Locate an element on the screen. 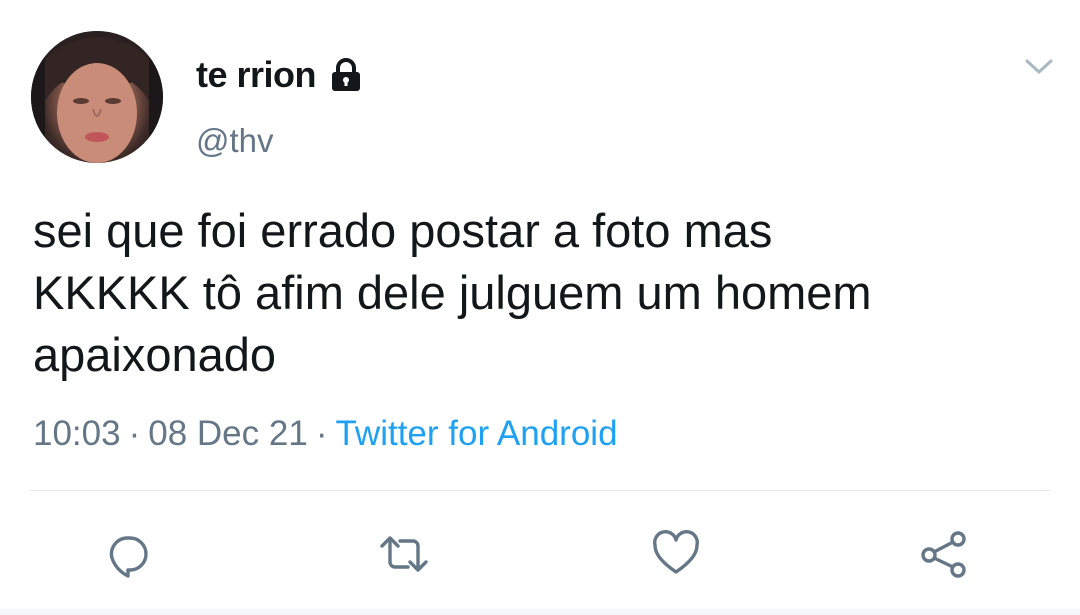 The height and width of the screenshot is (615, 1080). tweet-actions is located at coordinates (540, 552).